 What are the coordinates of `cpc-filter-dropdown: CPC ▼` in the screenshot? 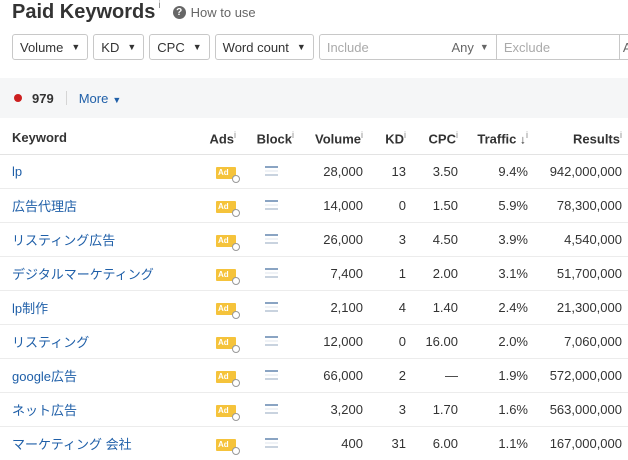 It's located at (179, 47).